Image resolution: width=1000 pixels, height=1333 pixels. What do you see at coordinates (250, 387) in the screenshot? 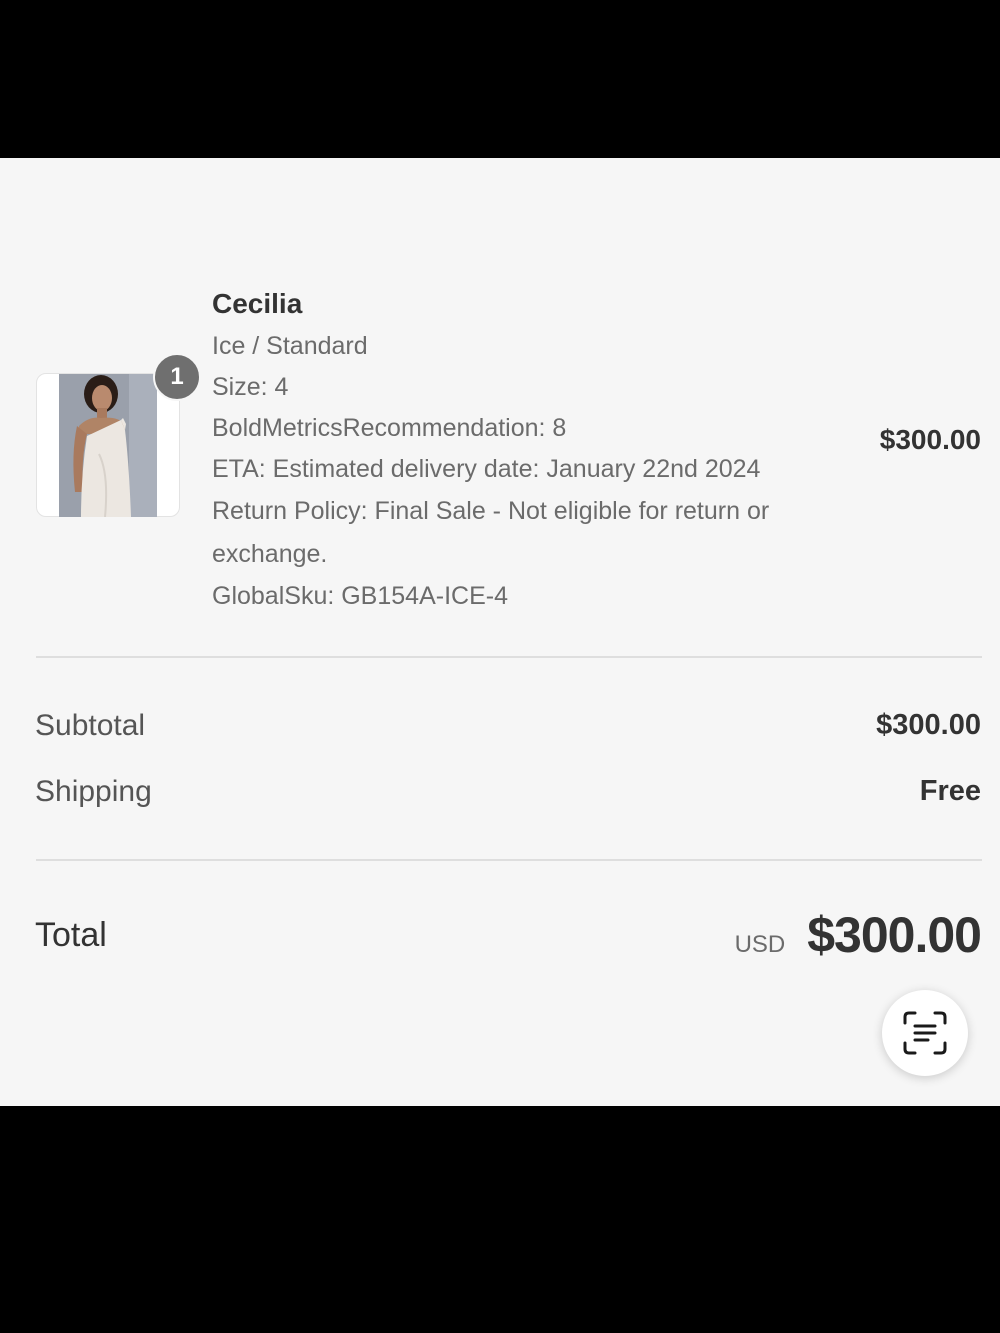
I see `product-size: Size: 4` at bounding box center [250, 387].